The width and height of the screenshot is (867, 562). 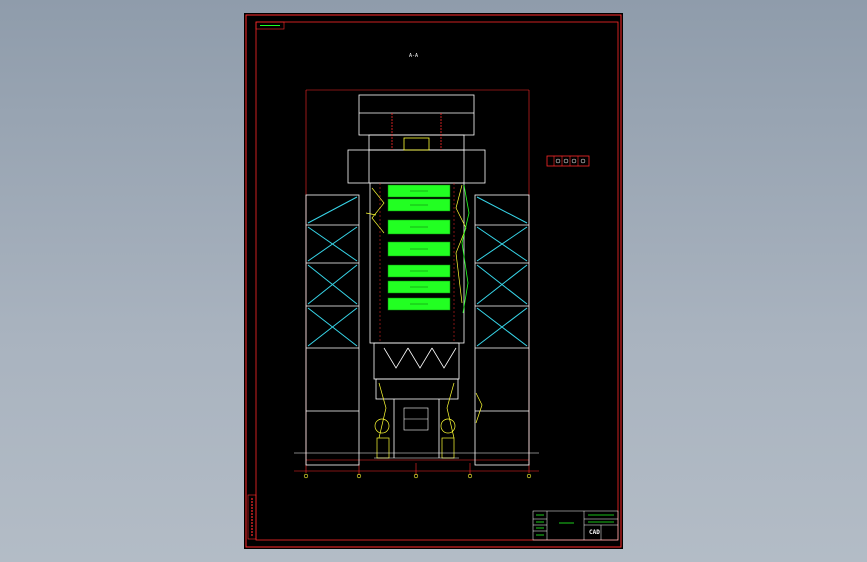 What do you see at coordinates (428, 420) in the screenshot?
I see `conveyors` at bounding box center [428, 420].